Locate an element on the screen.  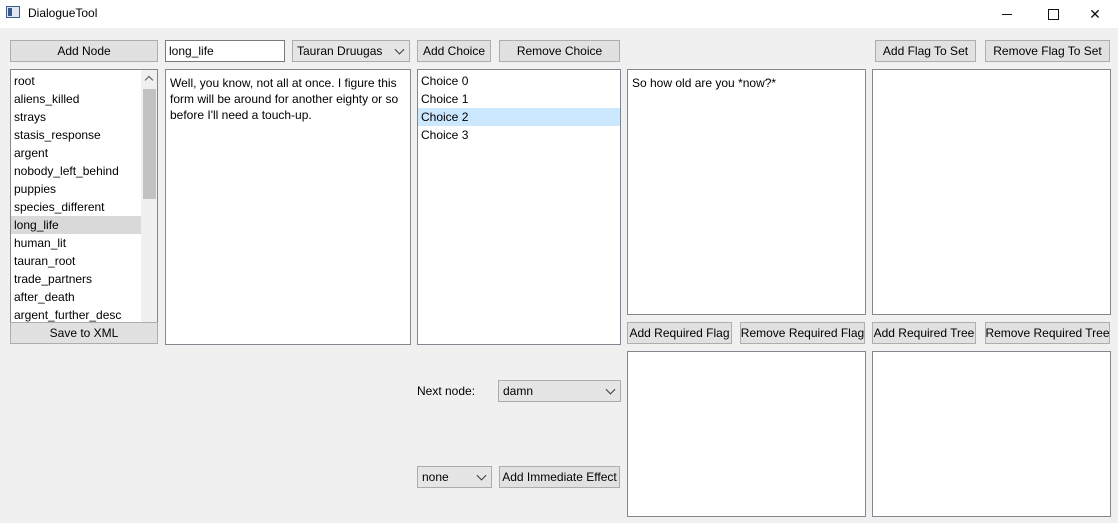
node-list-item: human_lit is located at coordinates (76, 243).